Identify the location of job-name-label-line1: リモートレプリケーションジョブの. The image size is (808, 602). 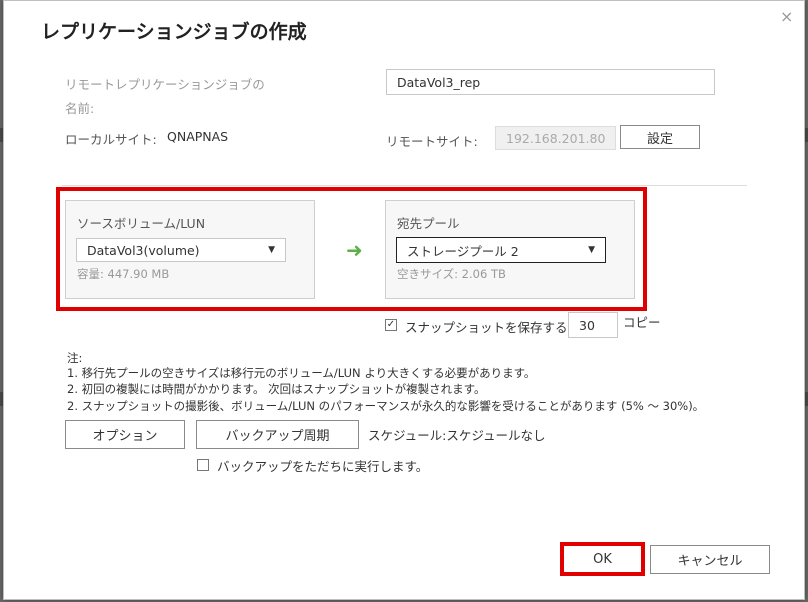
(165, 84).